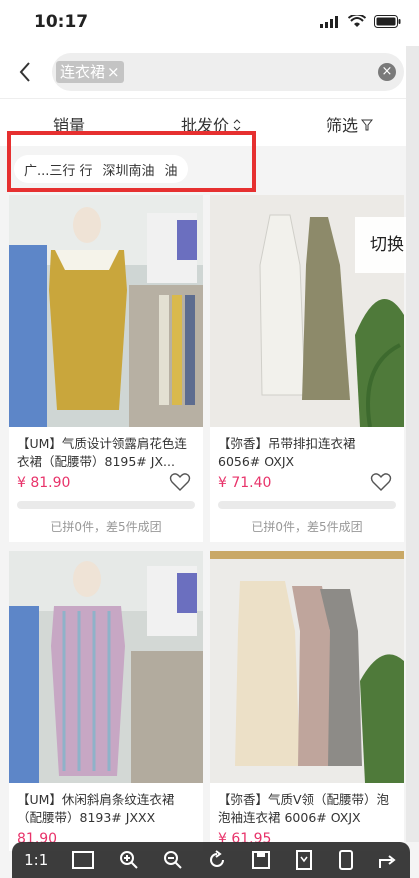  I want to click on actual-size-button: 1:1, so click(36, 860).